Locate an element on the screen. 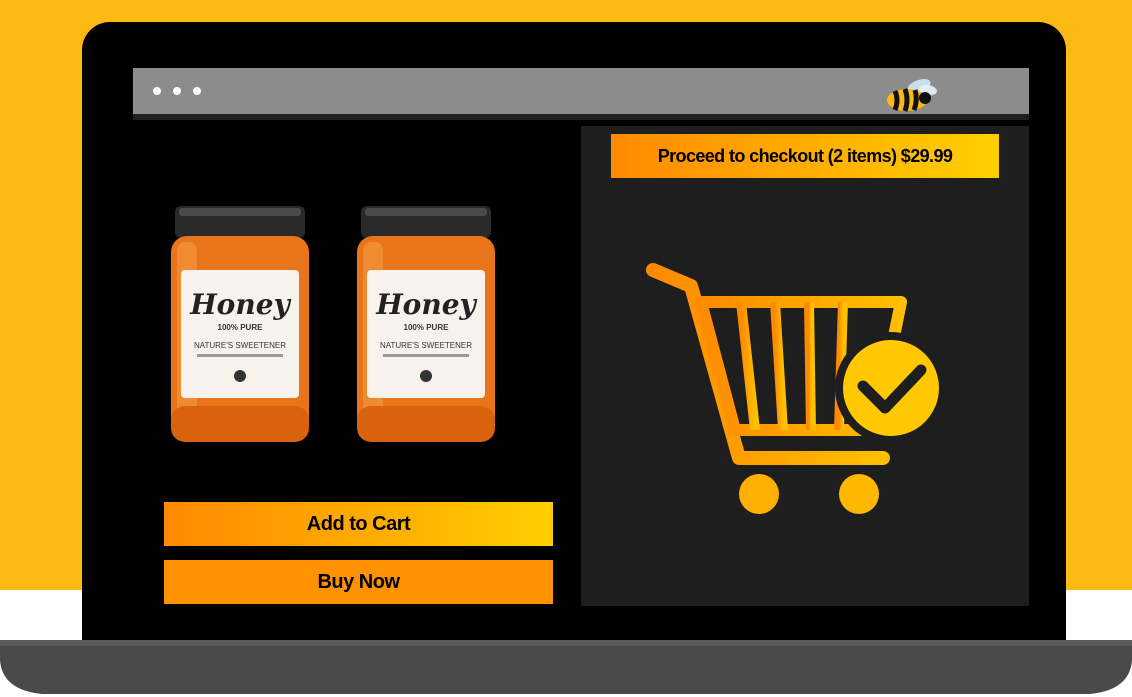  browser-bar is located at coordinates (581, 94).